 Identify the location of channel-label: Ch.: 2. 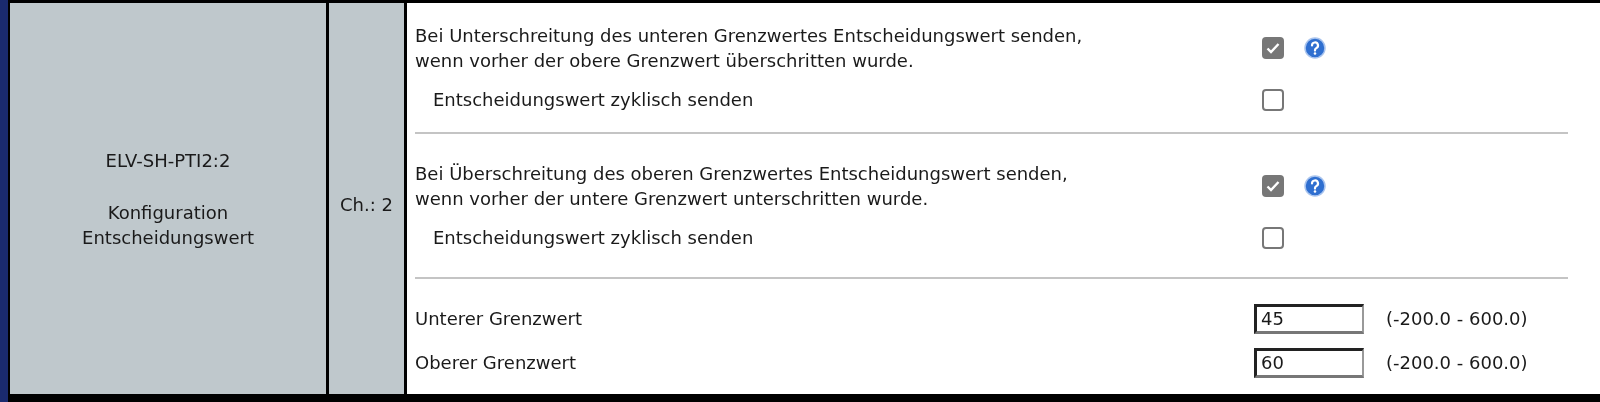
(366, 205).